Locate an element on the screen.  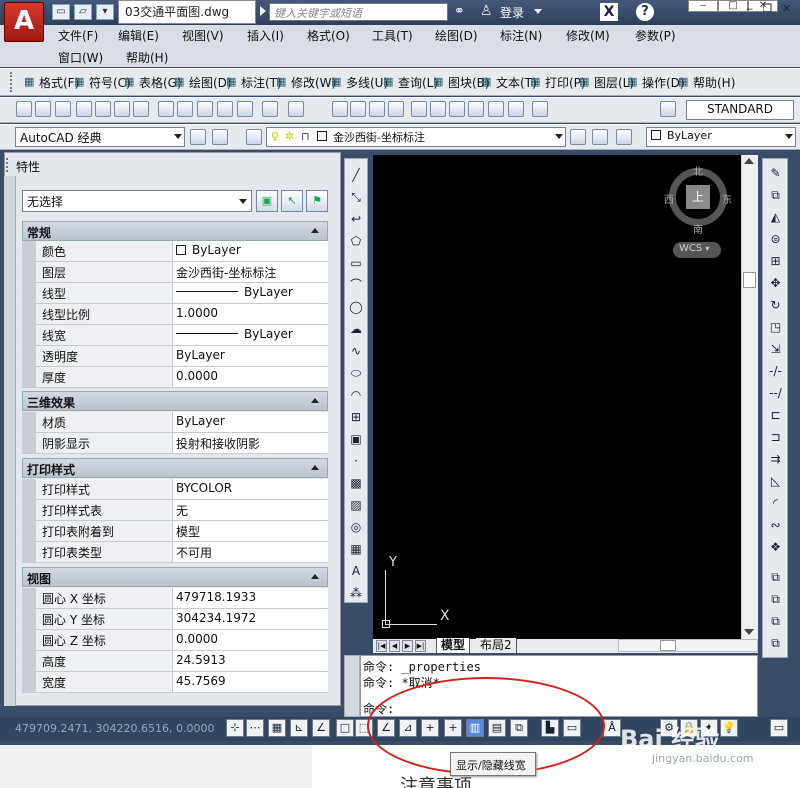
make-layer-current-icon is located at coordinates (578, 137).